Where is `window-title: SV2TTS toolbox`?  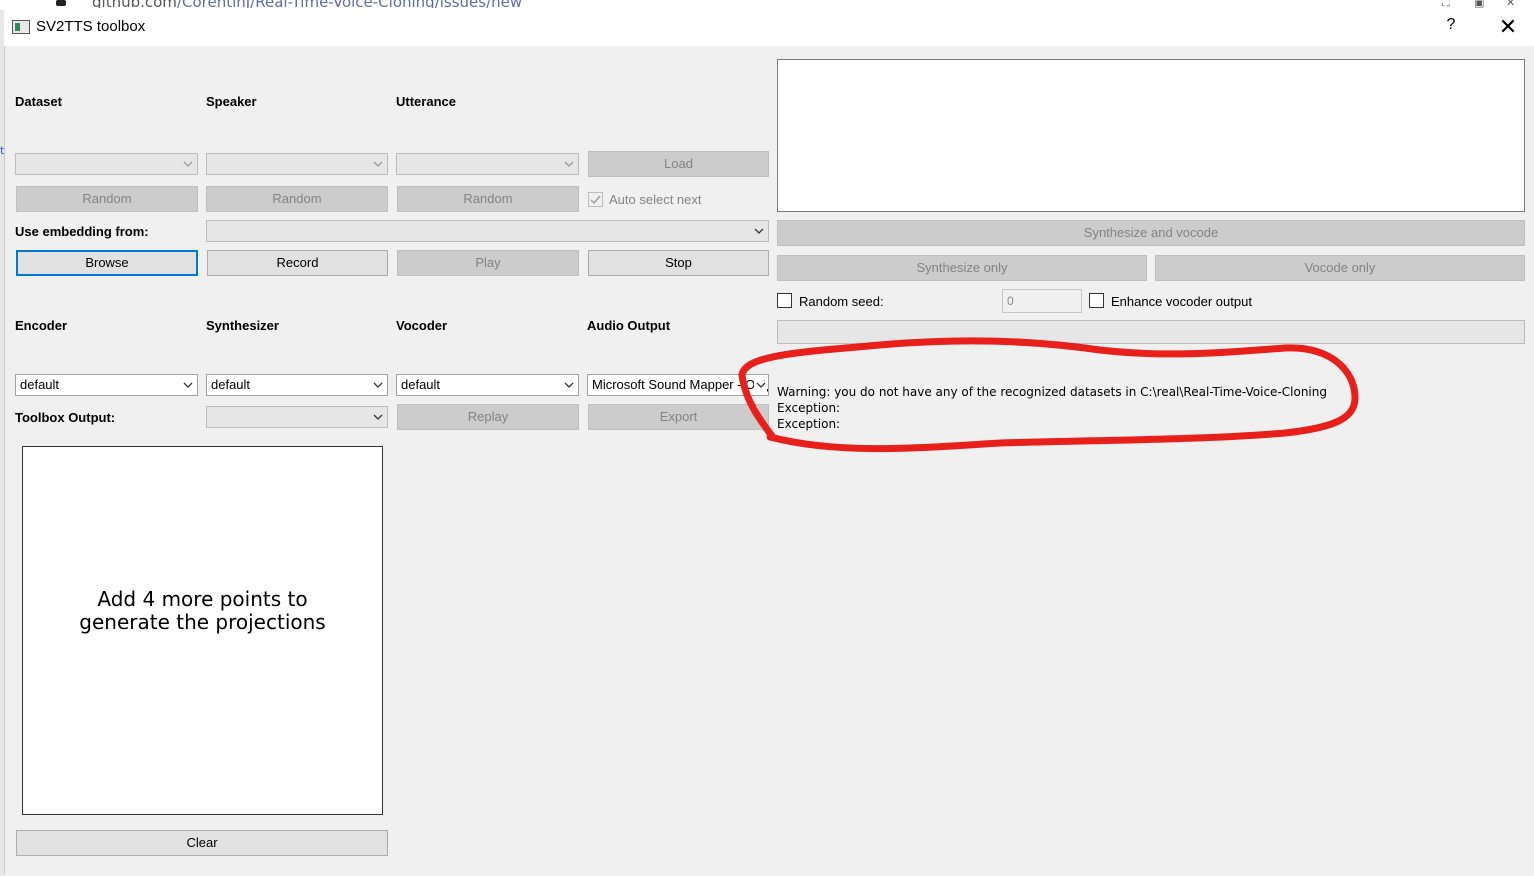 window-title: SV2TTS toolbox is located at coordinates (91, 26).